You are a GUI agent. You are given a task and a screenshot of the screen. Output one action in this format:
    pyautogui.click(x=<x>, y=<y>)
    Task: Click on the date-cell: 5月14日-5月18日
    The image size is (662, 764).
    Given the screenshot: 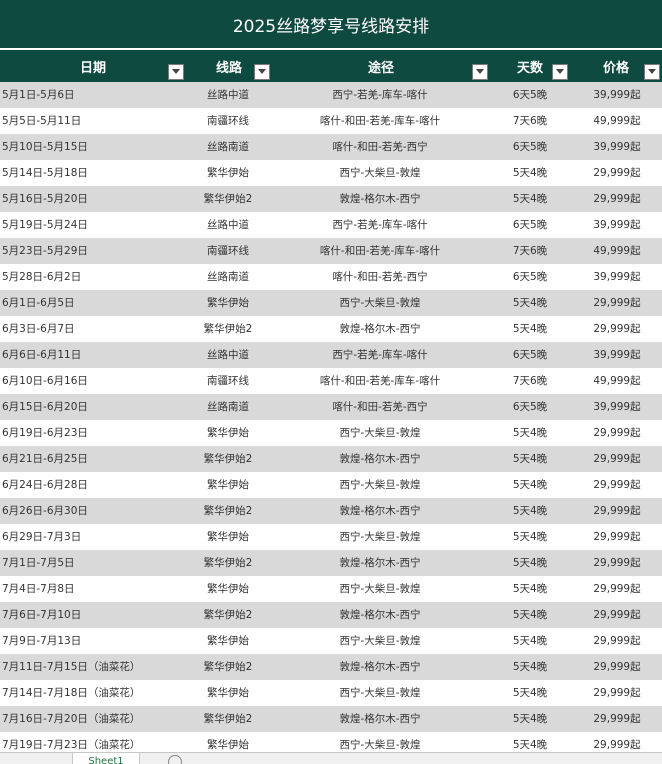 What is the action you would take?
    pyautogui.click(x=98, y=173)
    